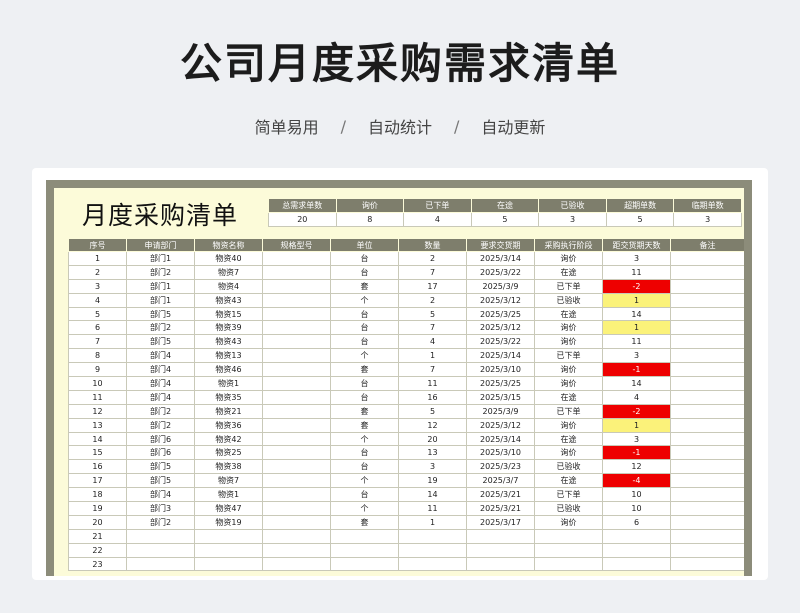 Image resolution: width=800 pixels, height=613 pixels. I want to click on due-date-cell: 2025/3/21, so click(500, 508).